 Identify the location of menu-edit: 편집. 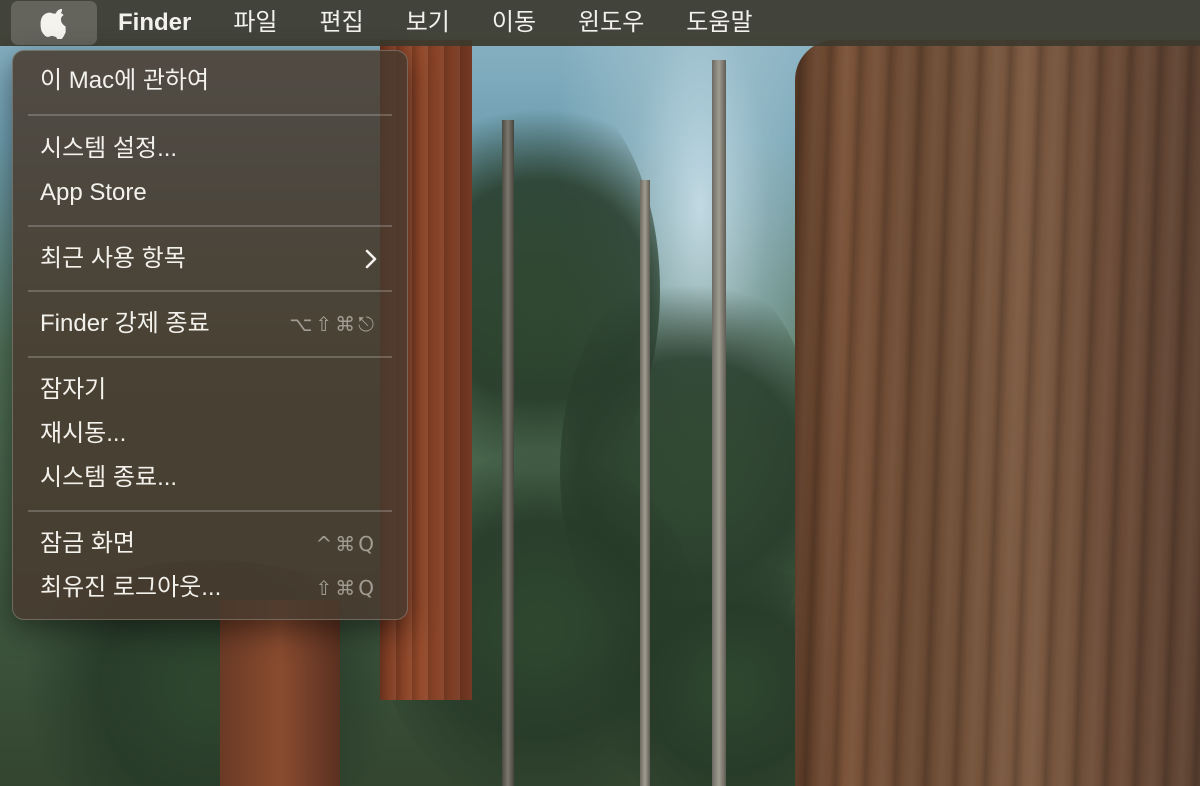
(342, 23).